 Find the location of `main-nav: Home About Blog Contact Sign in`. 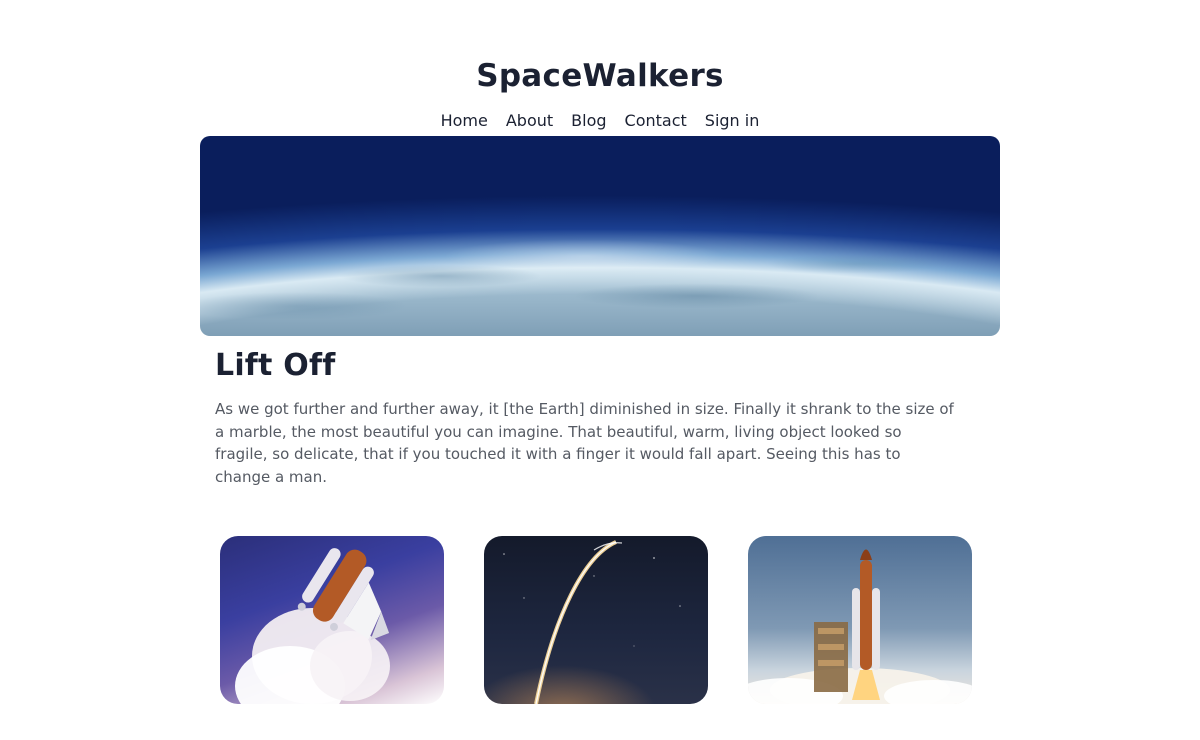

main-nav: Home About Blog Contact Sign in is located at coordinates (600, 120).